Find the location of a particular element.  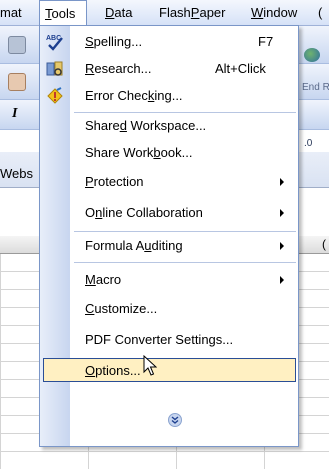

column-header-letter: ( is located at coordinates (324, 244).